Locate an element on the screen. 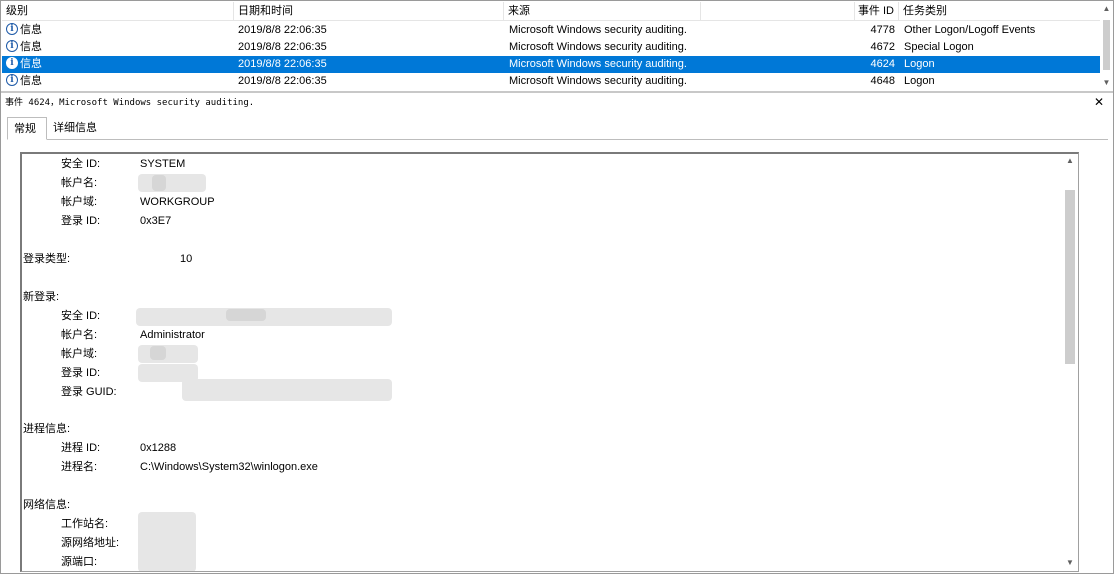  column-header-spacer is located at coordinates (778, 11).